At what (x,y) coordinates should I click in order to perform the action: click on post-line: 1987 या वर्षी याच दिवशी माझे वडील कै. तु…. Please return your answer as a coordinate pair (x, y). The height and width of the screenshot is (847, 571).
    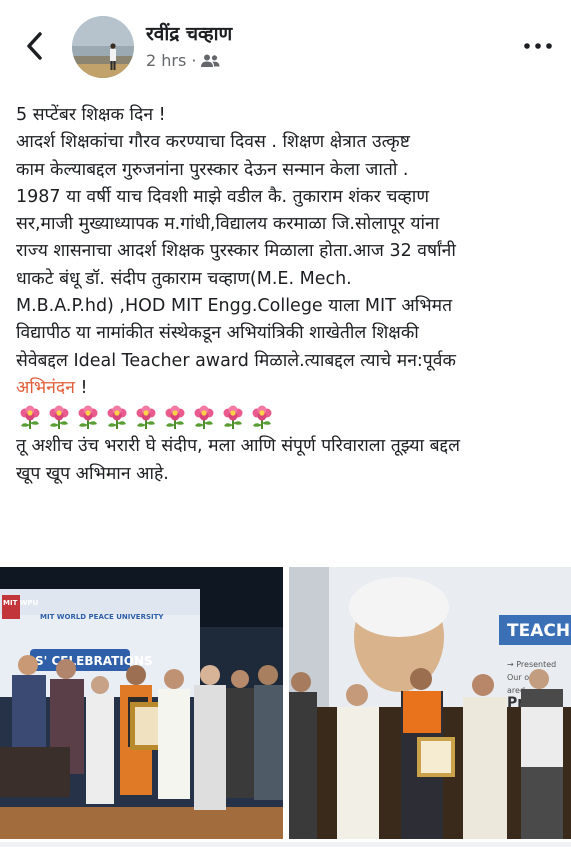
    Looking at the image, I should click on (222, 196).